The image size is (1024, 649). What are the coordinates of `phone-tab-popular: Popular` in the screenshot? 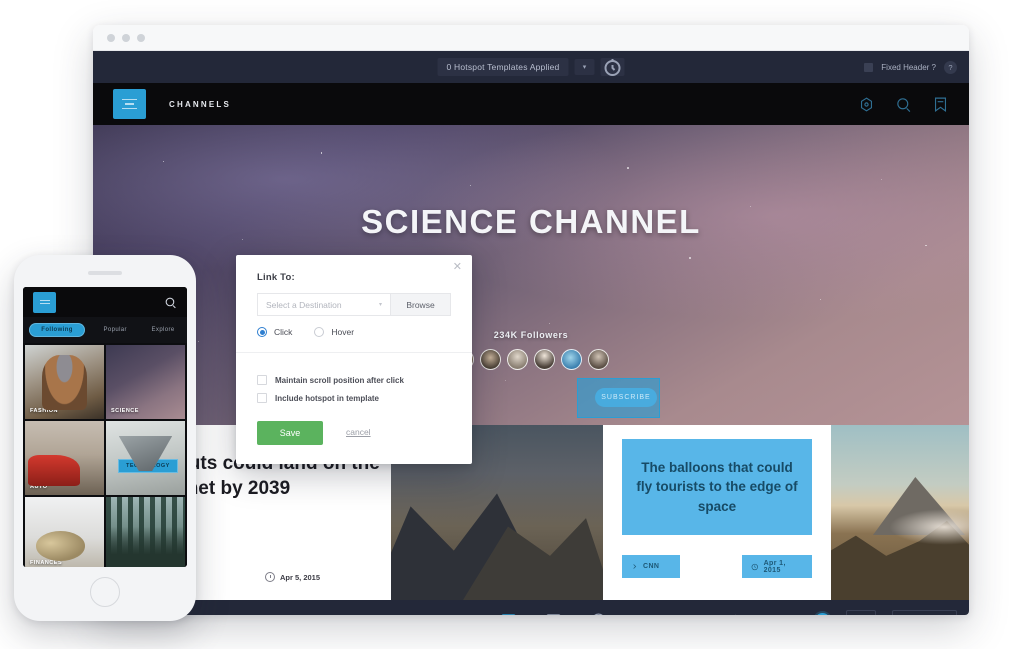 It's located at (114, 330).